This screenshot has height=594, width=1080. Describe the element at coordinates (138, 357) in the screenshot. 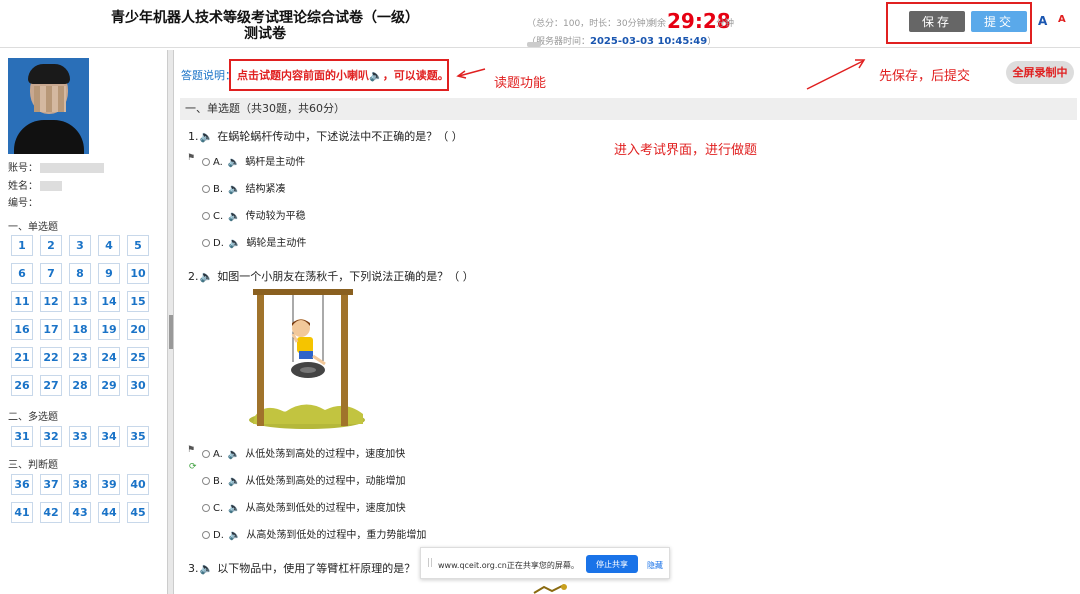

I see `question-nav-25: 25` at that location.